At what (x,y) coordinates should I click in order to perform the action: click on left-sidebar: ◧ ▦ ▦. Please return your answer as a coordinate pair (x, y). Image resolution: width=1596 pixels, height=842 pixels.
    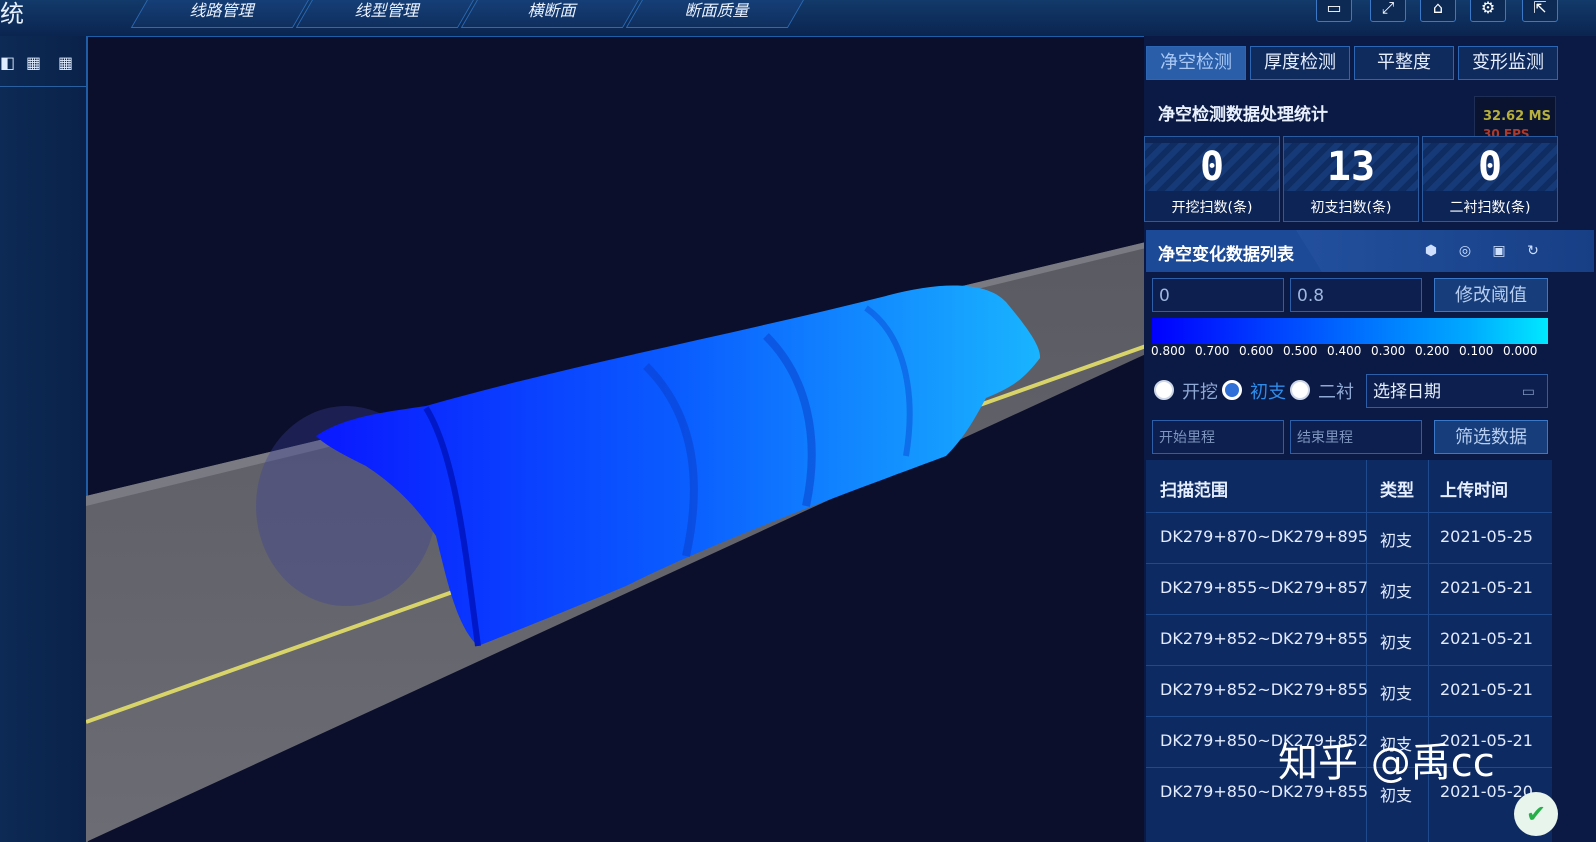
    Looking at the image, I should click on (44, 439).